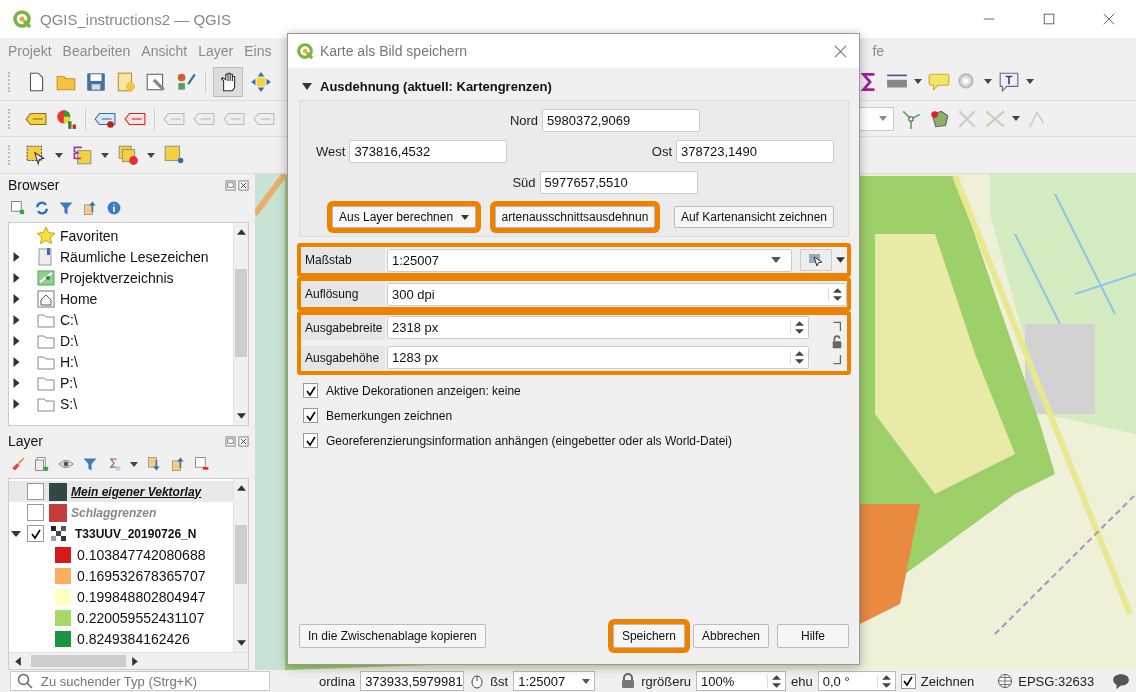  What do you see at coordinates (261, 81) in the screenshot?
I see `pan-arrows-icon` at bounding box center [261, 81].